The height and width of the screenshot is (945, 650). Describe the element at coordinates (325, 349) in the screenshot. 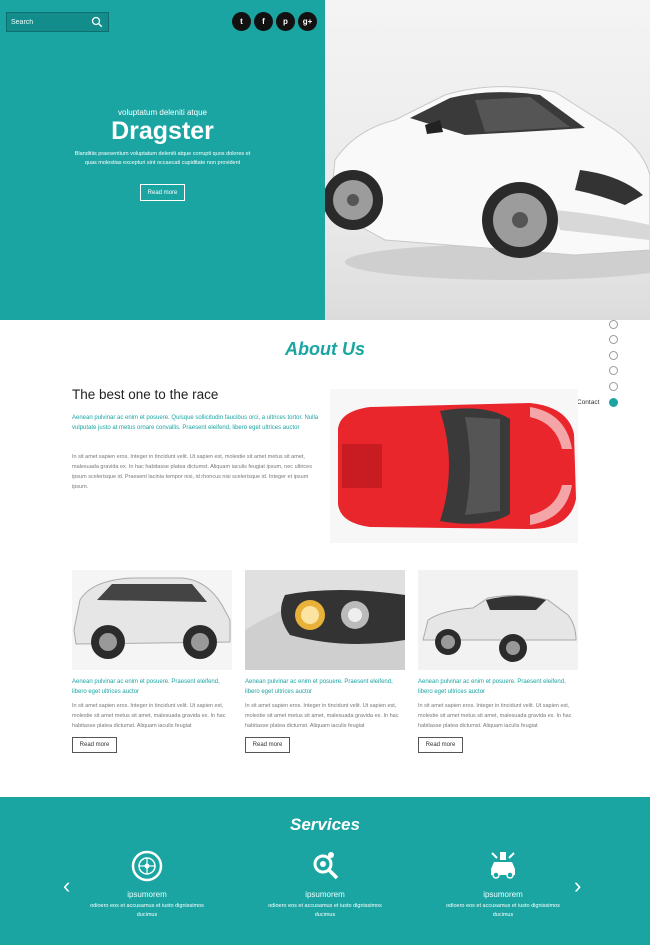

I see `about-title: About Us` at that location.